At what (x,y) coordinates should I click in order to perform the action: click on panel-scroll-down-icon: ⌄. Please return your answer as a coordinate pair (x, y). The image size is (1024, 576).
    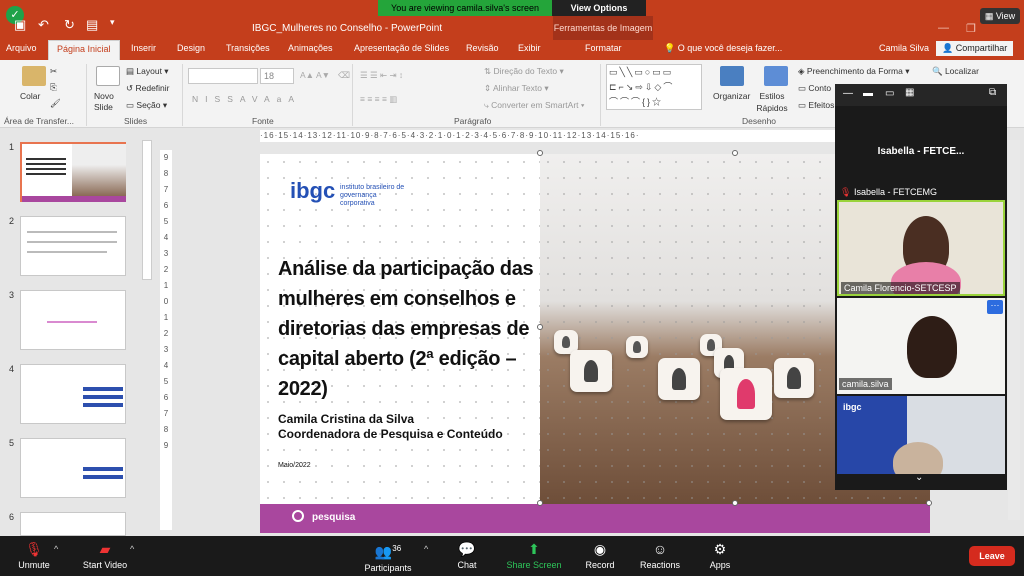
    Looking at the image, I should click on (919, 477).